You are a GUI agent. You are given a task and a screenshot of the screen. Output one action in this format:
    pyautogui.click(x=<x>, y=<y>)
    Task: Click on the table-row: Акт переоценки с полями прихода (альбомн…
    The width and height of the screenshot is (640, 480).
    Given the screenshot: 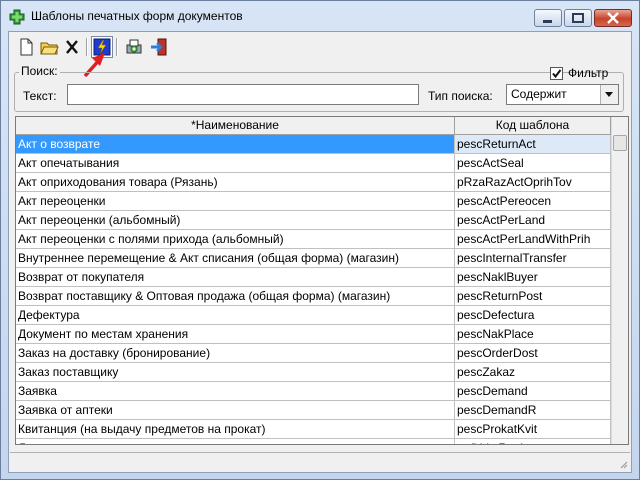 What is the action you would take?
    pyautogui.click(x=313, y=239)
    